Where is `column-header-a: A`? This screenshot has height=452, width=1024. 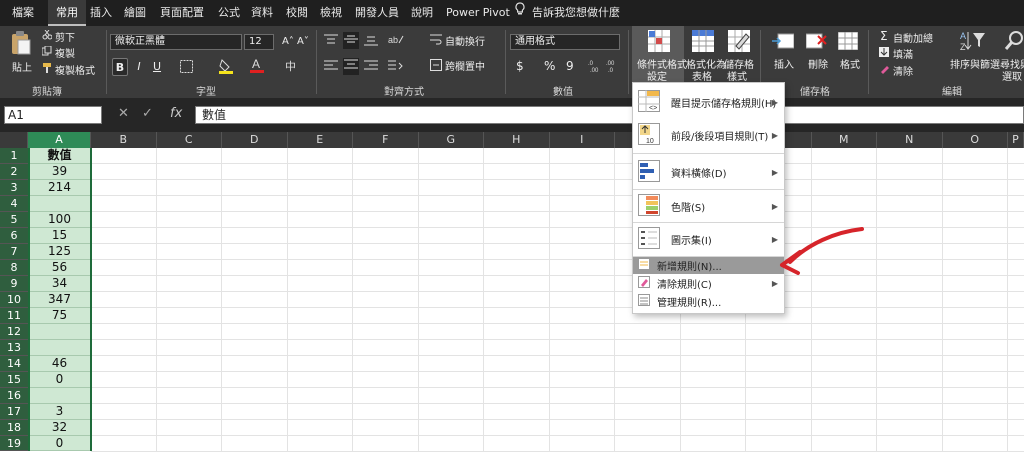
column-header-a: A is located at coordinates (59, 140).